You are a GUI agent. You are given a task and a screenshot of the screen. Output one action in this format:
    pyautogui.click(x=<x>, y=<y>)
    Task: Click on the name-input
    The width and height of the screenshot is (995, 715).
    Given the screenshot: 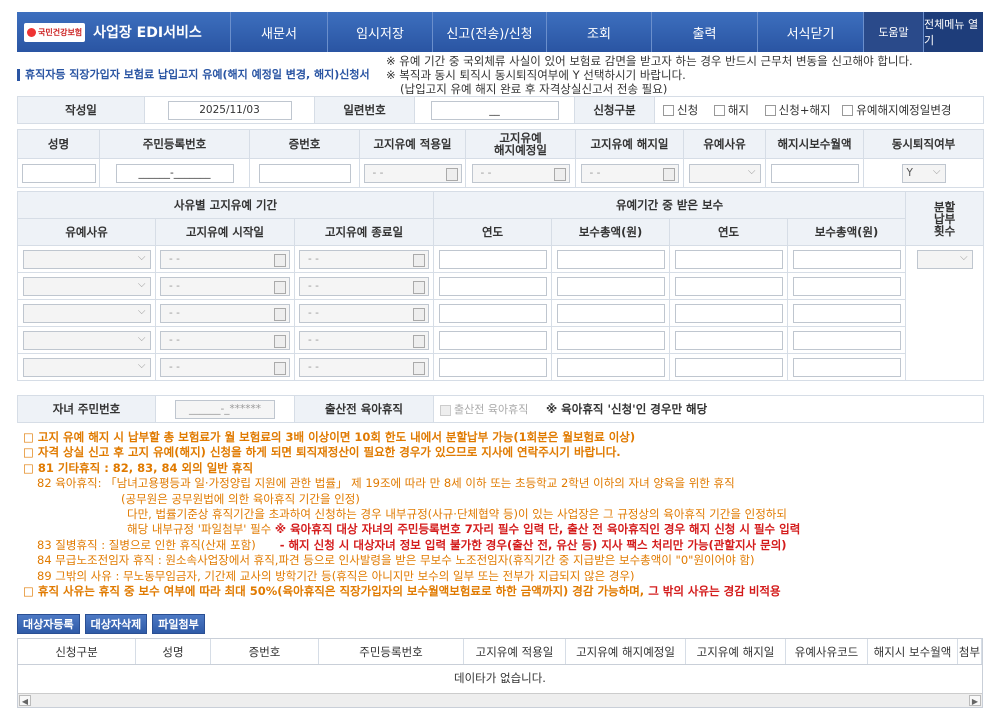 What is the action you would take?
    pyautogui.click(x=58, y=173)
    